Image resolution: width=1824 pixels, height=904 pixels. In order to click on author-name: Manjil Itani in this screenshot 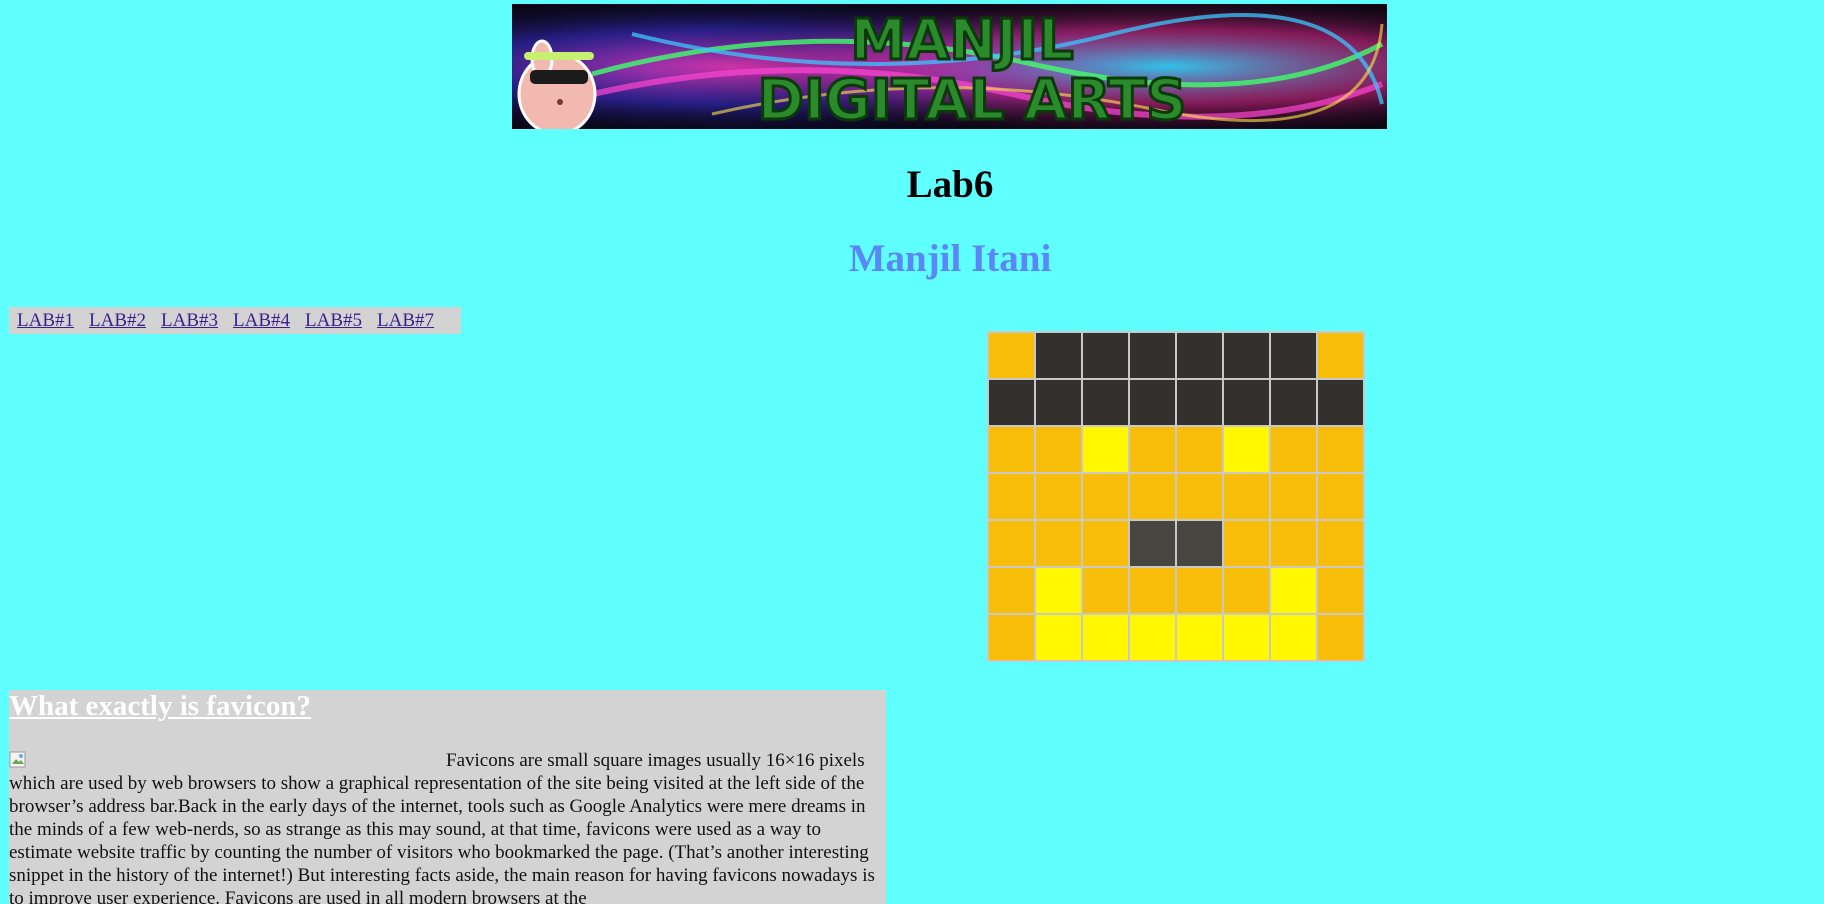, I will do `click(950, 258)`.